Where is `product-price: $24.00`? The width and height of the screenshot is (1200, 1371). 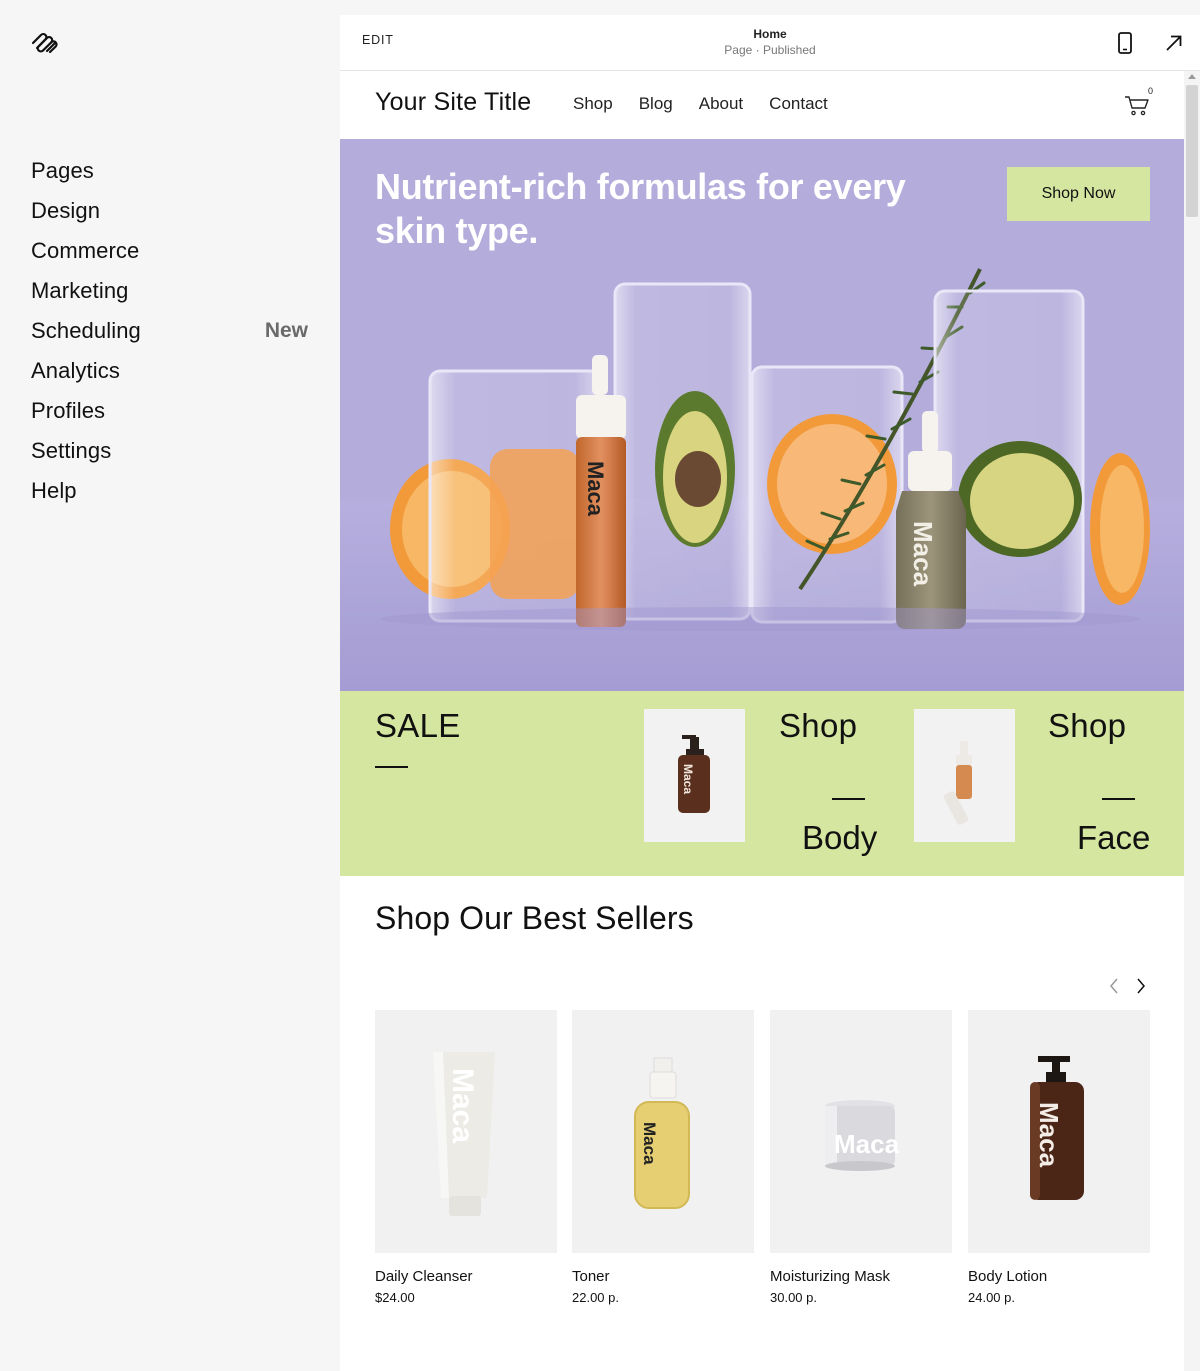 product-price: $24.00 is located at coordinates (395, 1297).